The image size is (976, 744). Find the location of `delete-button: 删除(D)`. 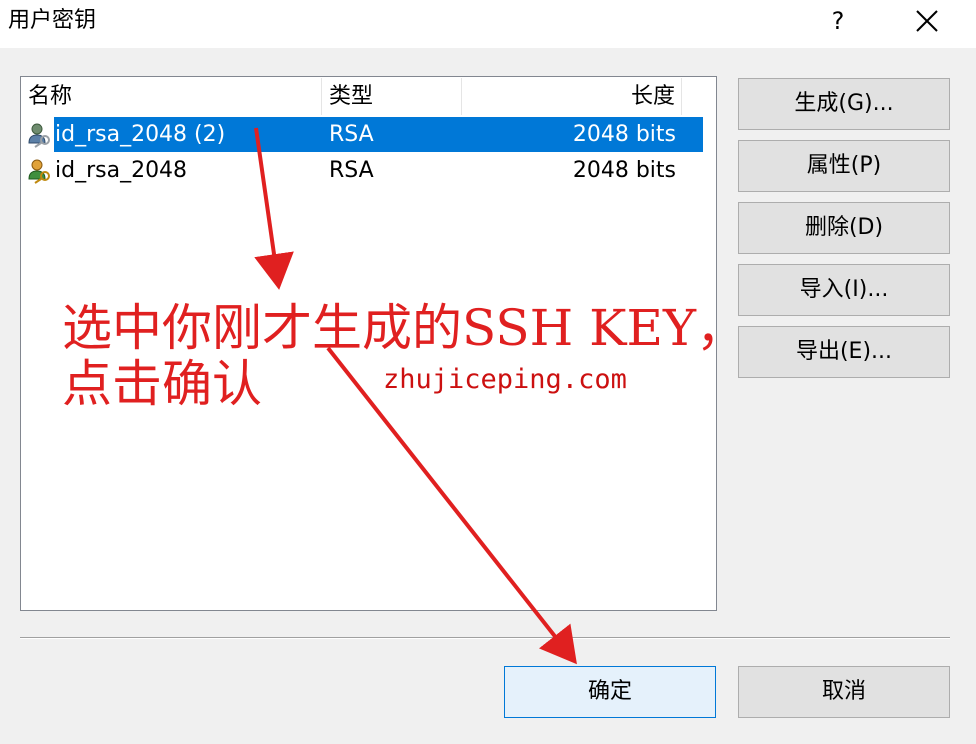

delete-button: 删除(D) is located at coordinates (844, 228).